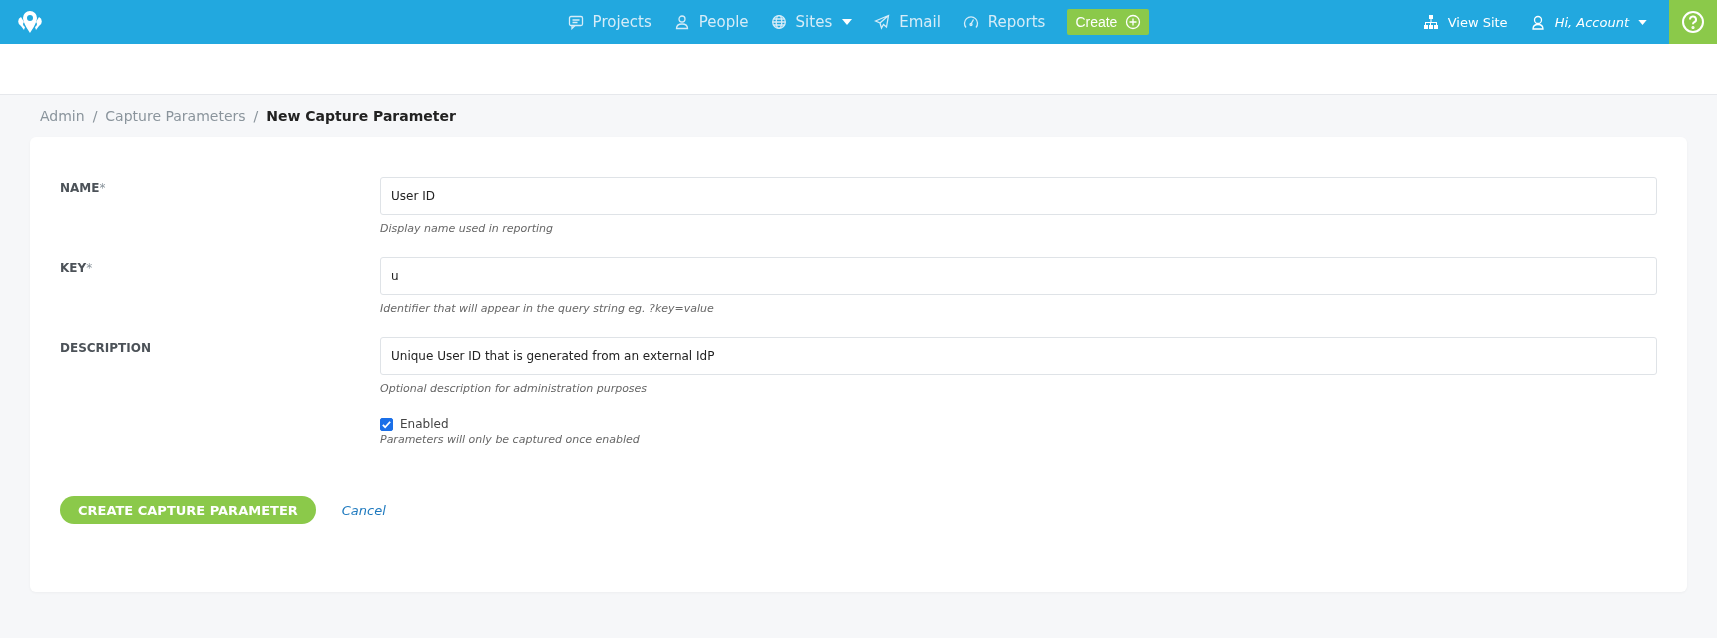  I want to click on breadcrumb-link: Admin, so click(62, 116).